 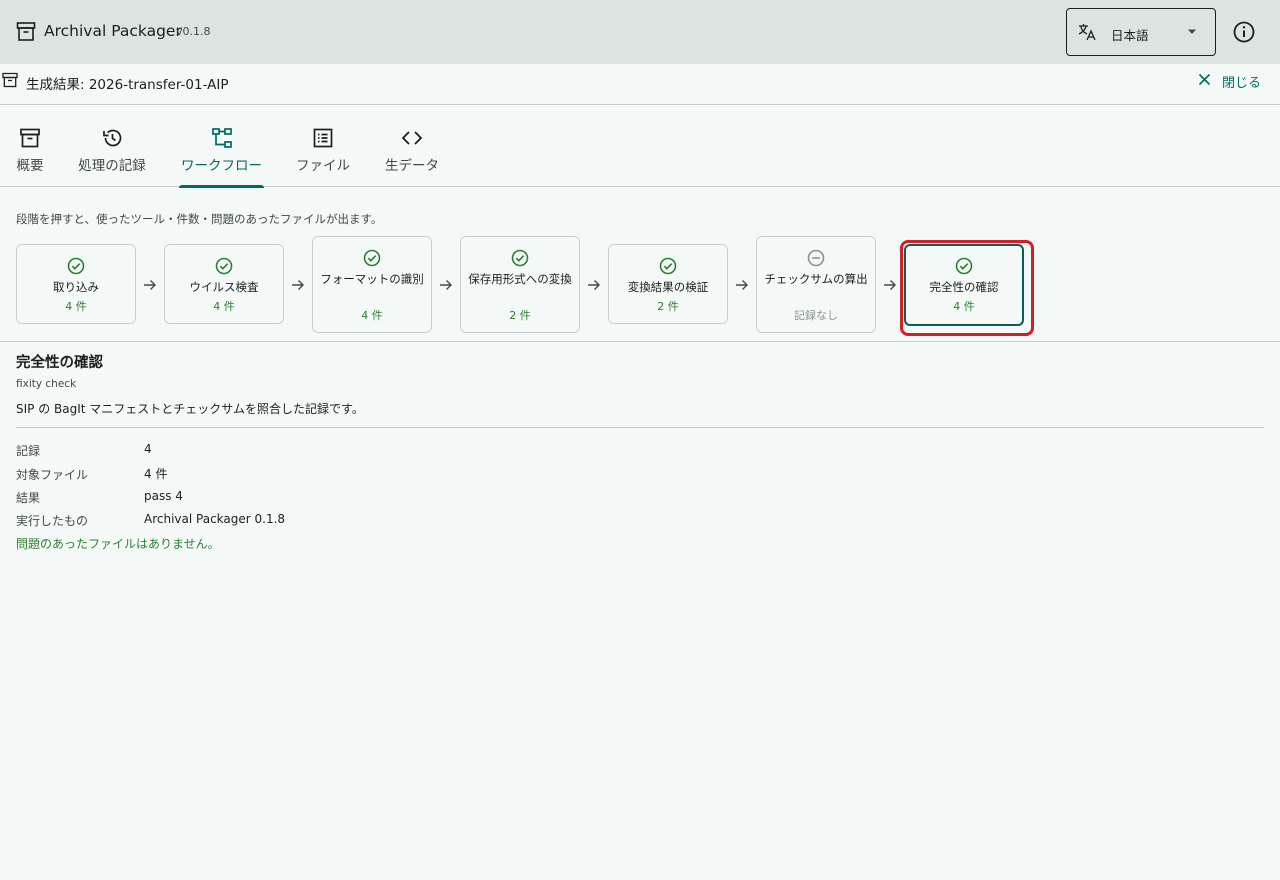 What do you see at coordinates (221, 138) in the screenshot?
I see `workflow-icon` at bounding box center [221, 138].